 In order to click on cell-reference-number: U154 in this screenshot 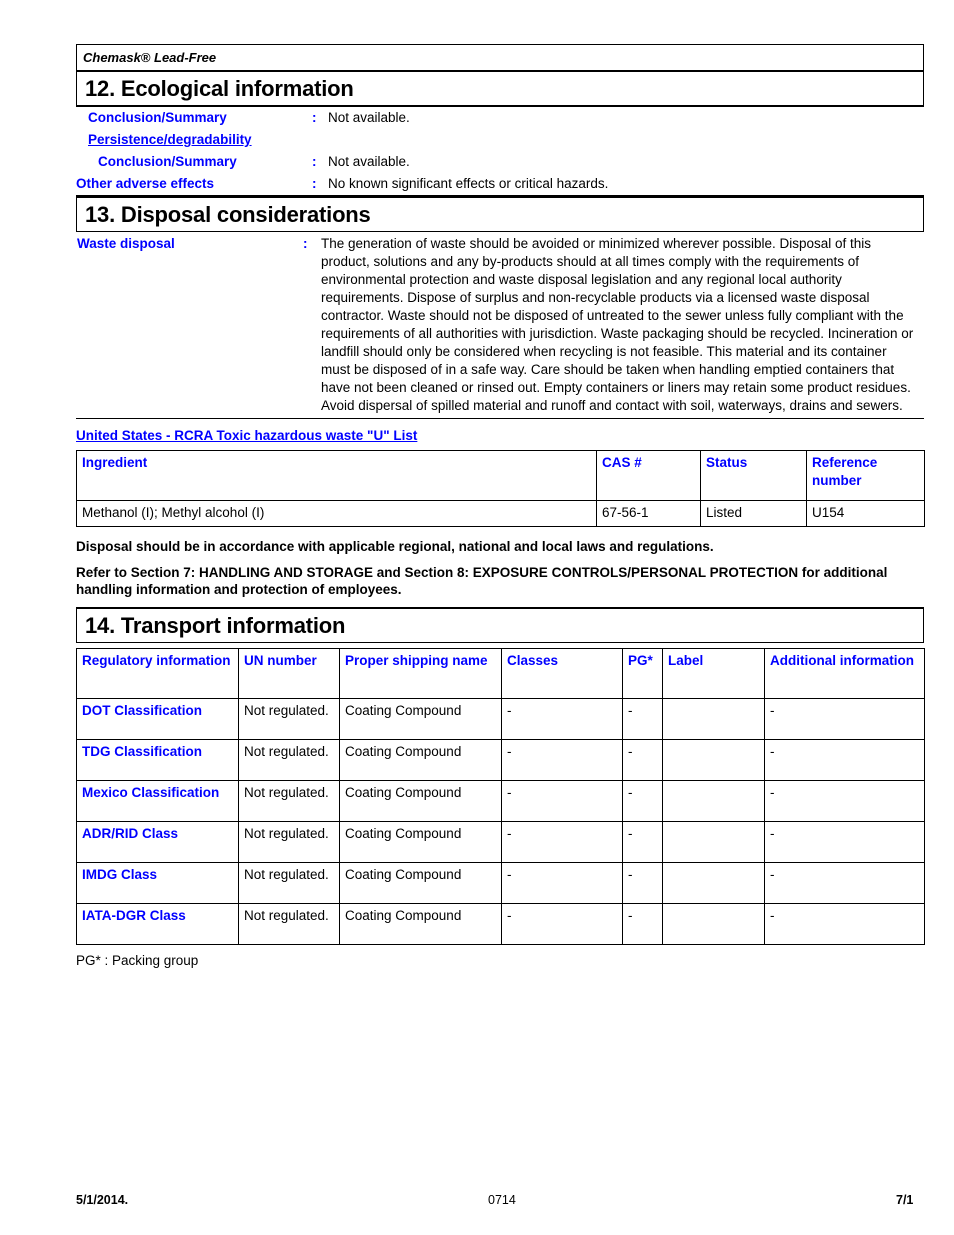, I will do `click(865, 513)`.